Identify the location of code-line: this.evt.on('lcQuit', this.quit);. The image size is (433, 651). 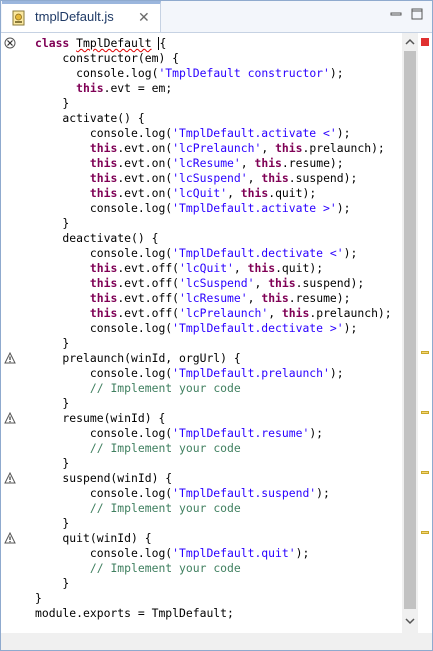
(213, 193).